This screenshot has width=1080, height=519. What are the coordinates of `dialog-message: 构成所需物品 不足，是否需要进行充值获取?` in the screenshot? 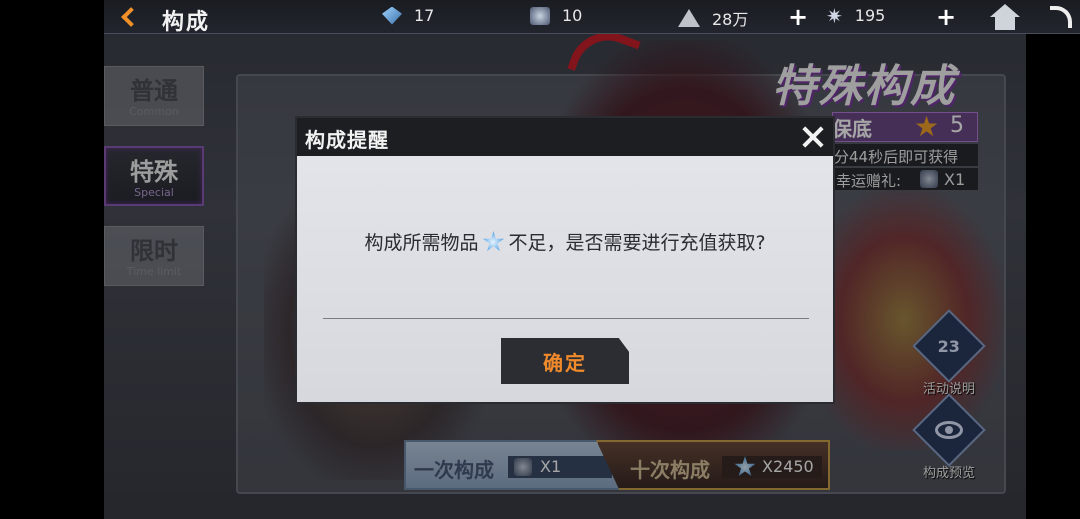 It's located at (565, 241).